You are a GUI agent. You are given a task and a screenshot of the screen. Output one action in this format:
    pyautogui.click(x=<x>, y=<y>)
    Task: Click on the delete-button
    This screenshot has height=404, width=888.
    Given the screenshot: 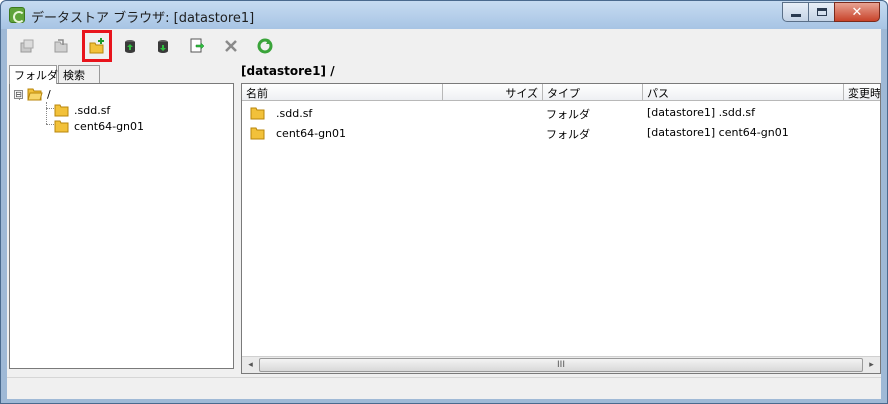 What is the action you would take?
    pyautogui.click(x=231, y=46)
    